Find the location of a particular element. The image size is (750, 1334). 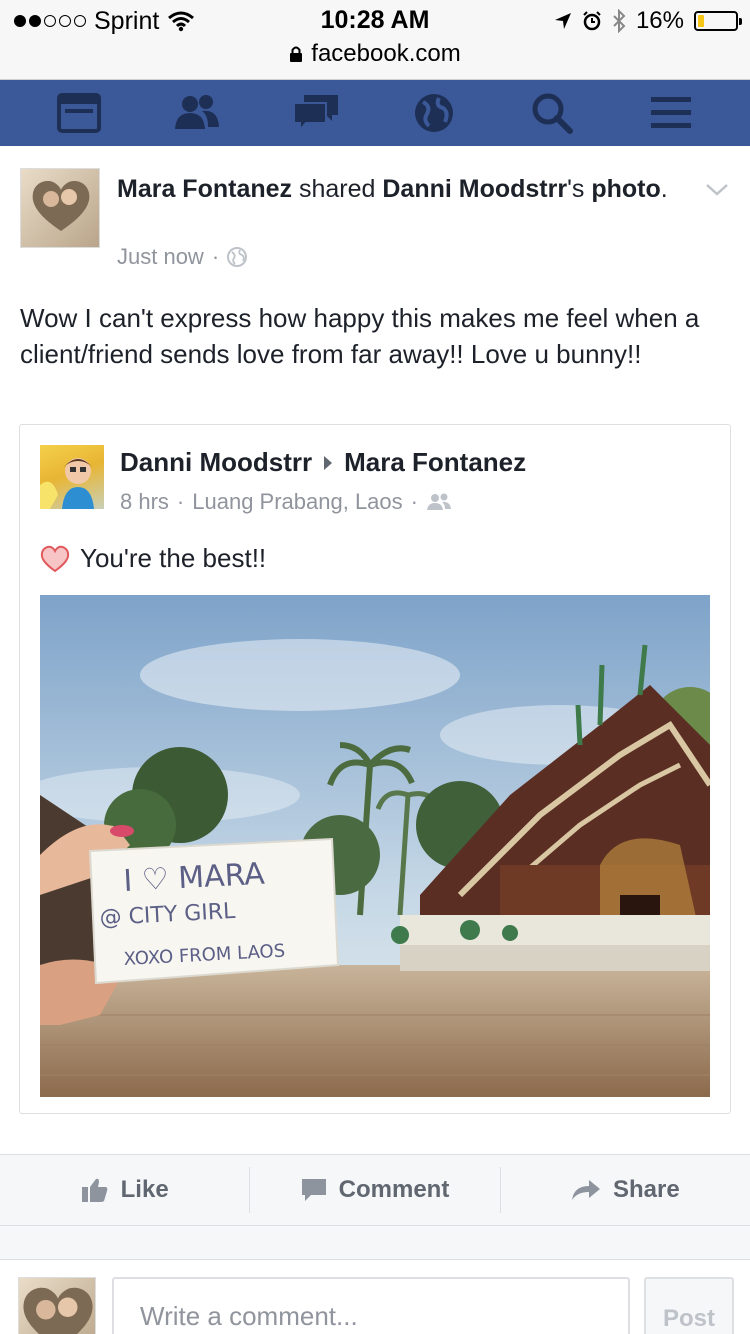

ios-status-bar: Sprint 10:28 AM 16% facebook.com is located at coordinates (375, 40).